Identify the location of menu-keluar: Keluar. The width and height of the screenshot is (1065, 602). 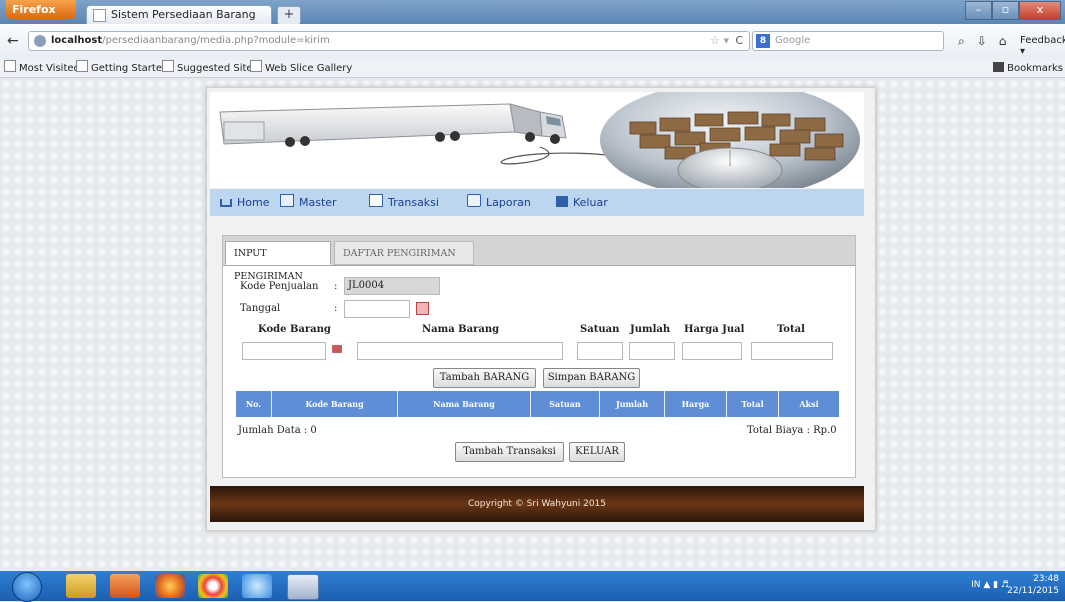
(582, 202).